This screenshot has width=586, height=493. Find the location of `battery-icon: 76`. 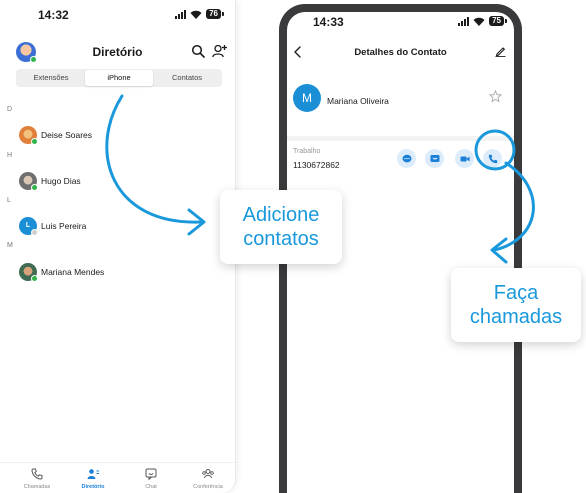

battery-icon: 76 is located at coordinates (215, 14).